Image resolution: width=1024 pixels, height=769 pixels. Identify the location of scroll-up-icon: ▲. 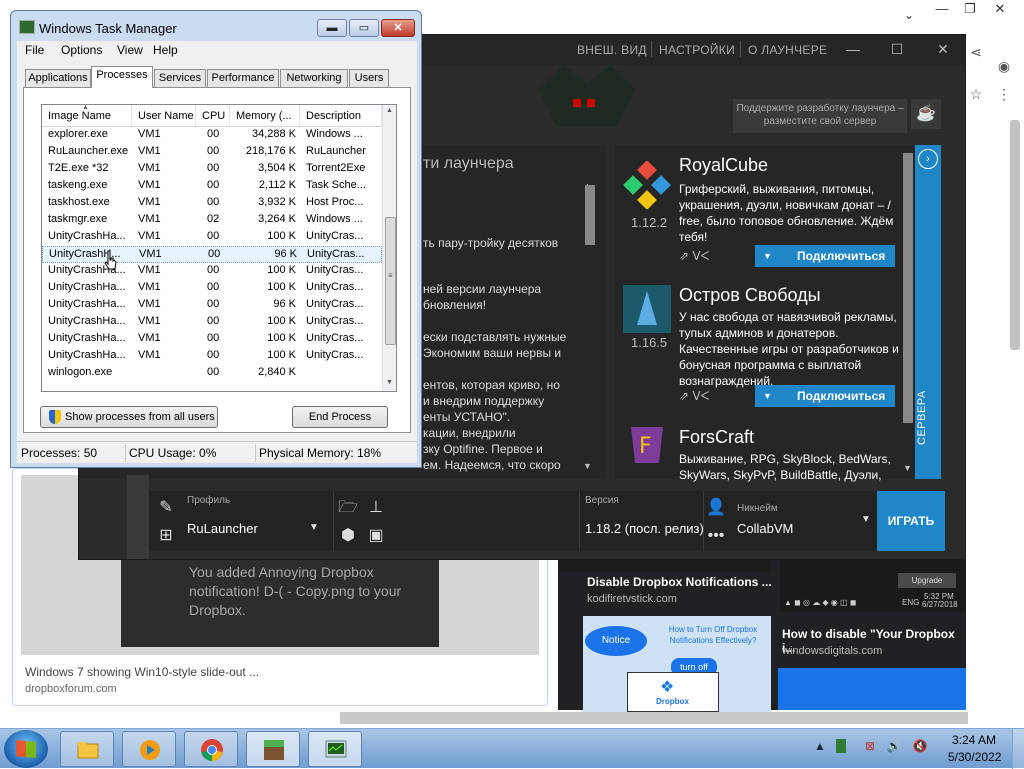
(389, 110).